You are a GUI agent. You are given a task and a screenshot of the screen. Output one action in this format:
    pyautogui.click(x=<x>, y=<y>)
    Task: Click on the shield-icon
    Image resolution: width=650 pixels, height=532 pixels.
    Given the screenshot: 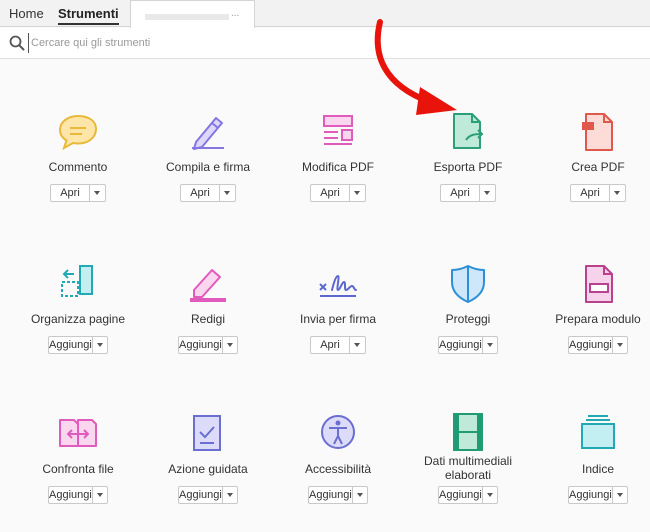 What is the action you would take?
    pyautogui.click(x=468, y=284)
    